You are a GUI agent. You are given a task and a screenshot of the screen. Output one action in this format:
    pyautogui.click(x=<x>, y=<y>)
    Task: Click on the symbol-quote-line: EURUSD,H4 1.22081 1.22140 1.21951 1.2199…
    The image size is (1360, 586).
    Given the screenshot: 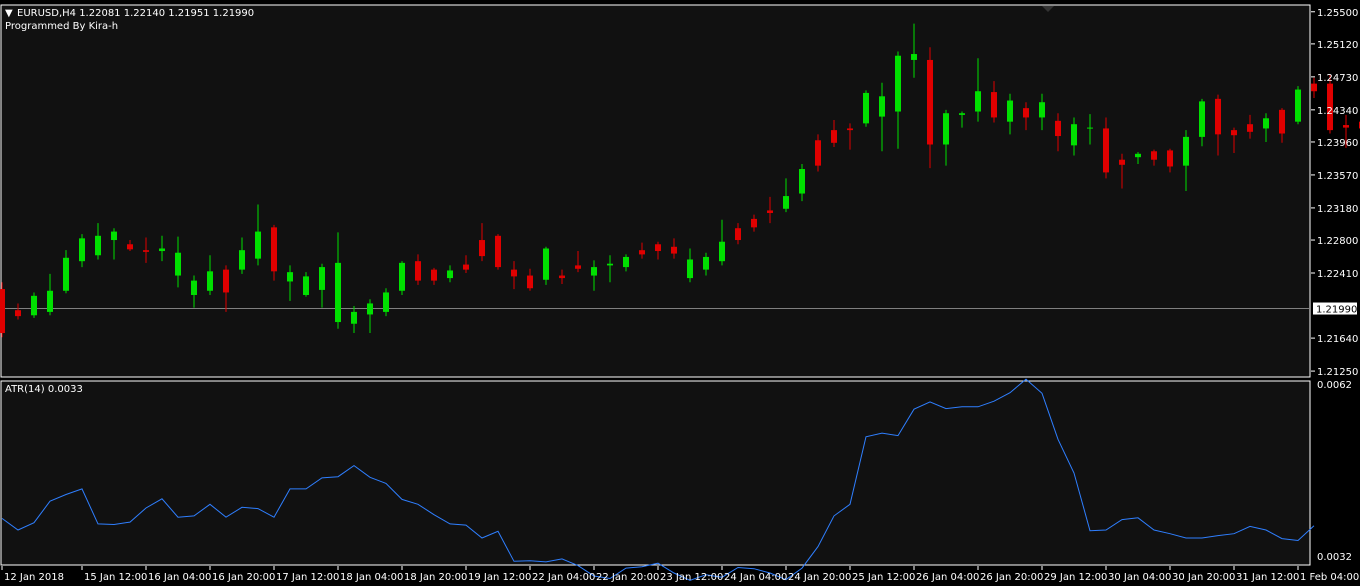 What is the action you would take?
    pyautogui.click(x=135, y=13)
    